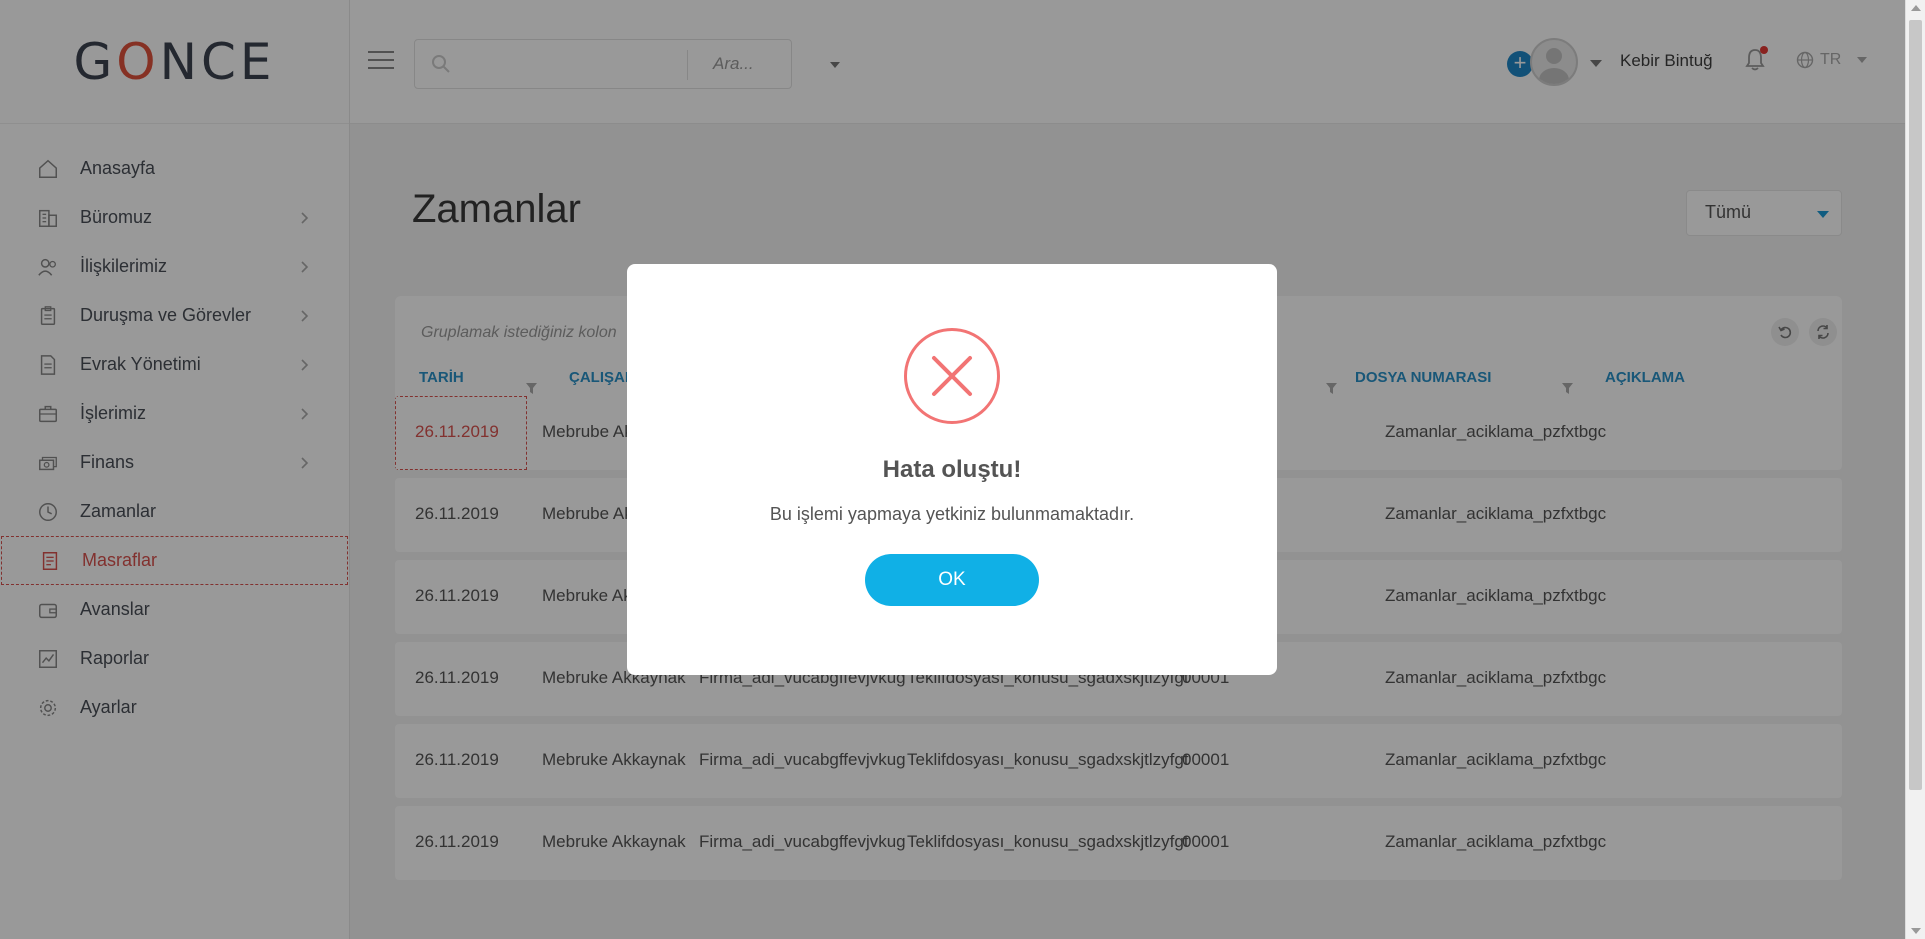 The width and height of the screenshot is (1925, 939). I want to click on scroll-down-icon, so click(1916, 931).